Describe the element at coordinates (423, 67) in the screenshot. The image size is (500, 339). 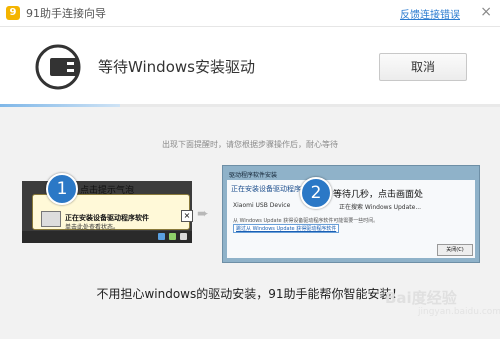
I see `cancel-button: 取消` at that location.